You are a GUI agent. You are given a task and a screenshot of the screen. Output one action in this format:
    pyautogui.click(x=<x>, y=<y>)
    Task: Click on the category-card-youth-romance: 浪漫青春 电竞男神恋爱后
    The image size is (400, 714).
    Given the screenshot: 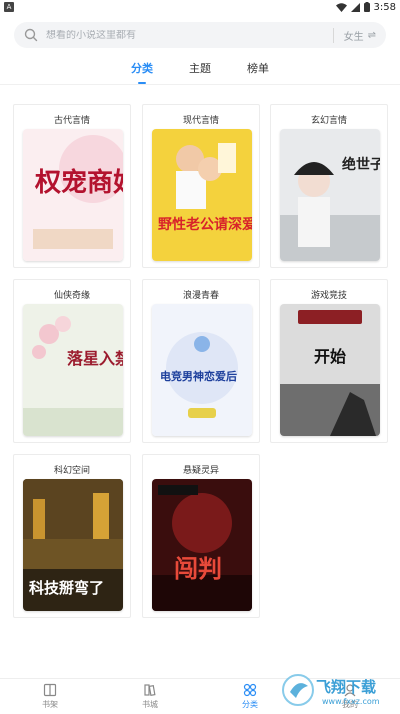 What is the action you would take?
    pyautogui.click(x=201, y=361)
    